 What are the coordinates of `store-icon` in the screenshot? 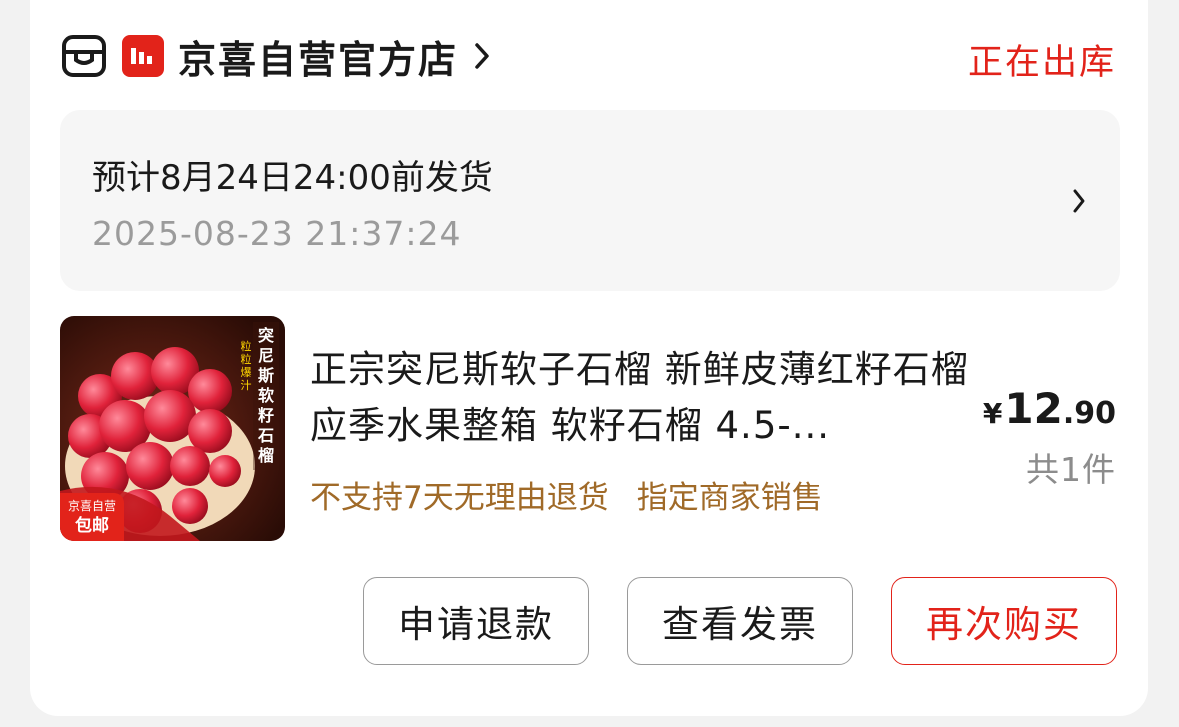 It's located at (84, 56).